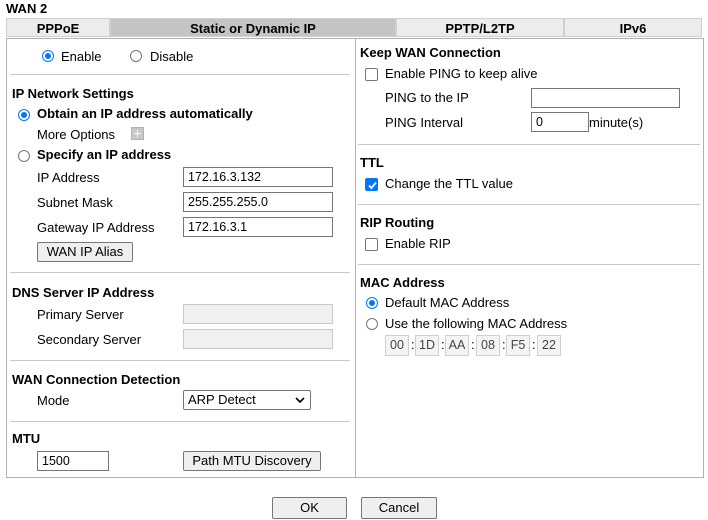  What do you see at coordinates (258, 314) in the screenshot?
I see `primary-dns-input` at bounding box center [258, 314].